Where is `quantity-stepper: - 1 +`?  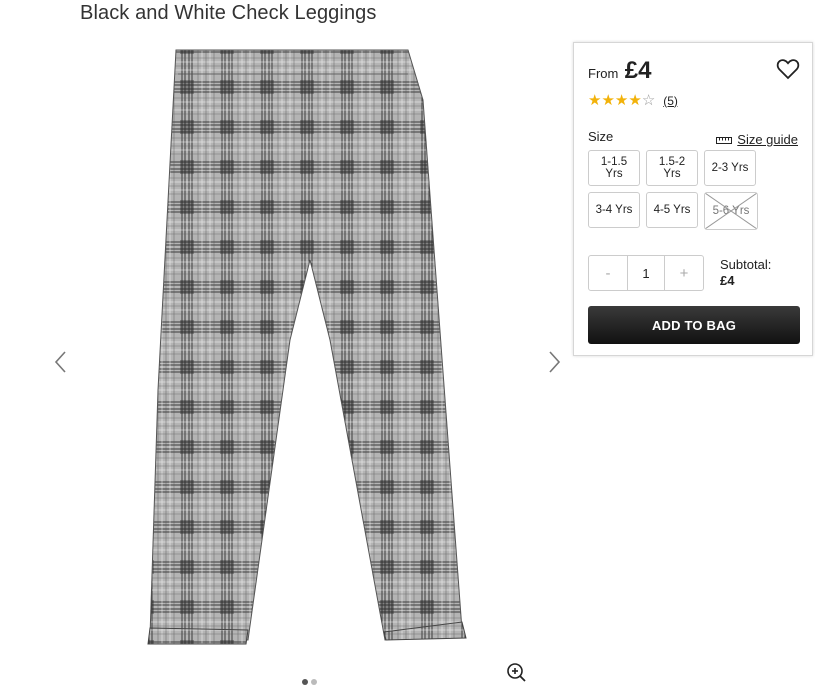
quantity-stepper: - 1 + is located at coordinates (646, 273).